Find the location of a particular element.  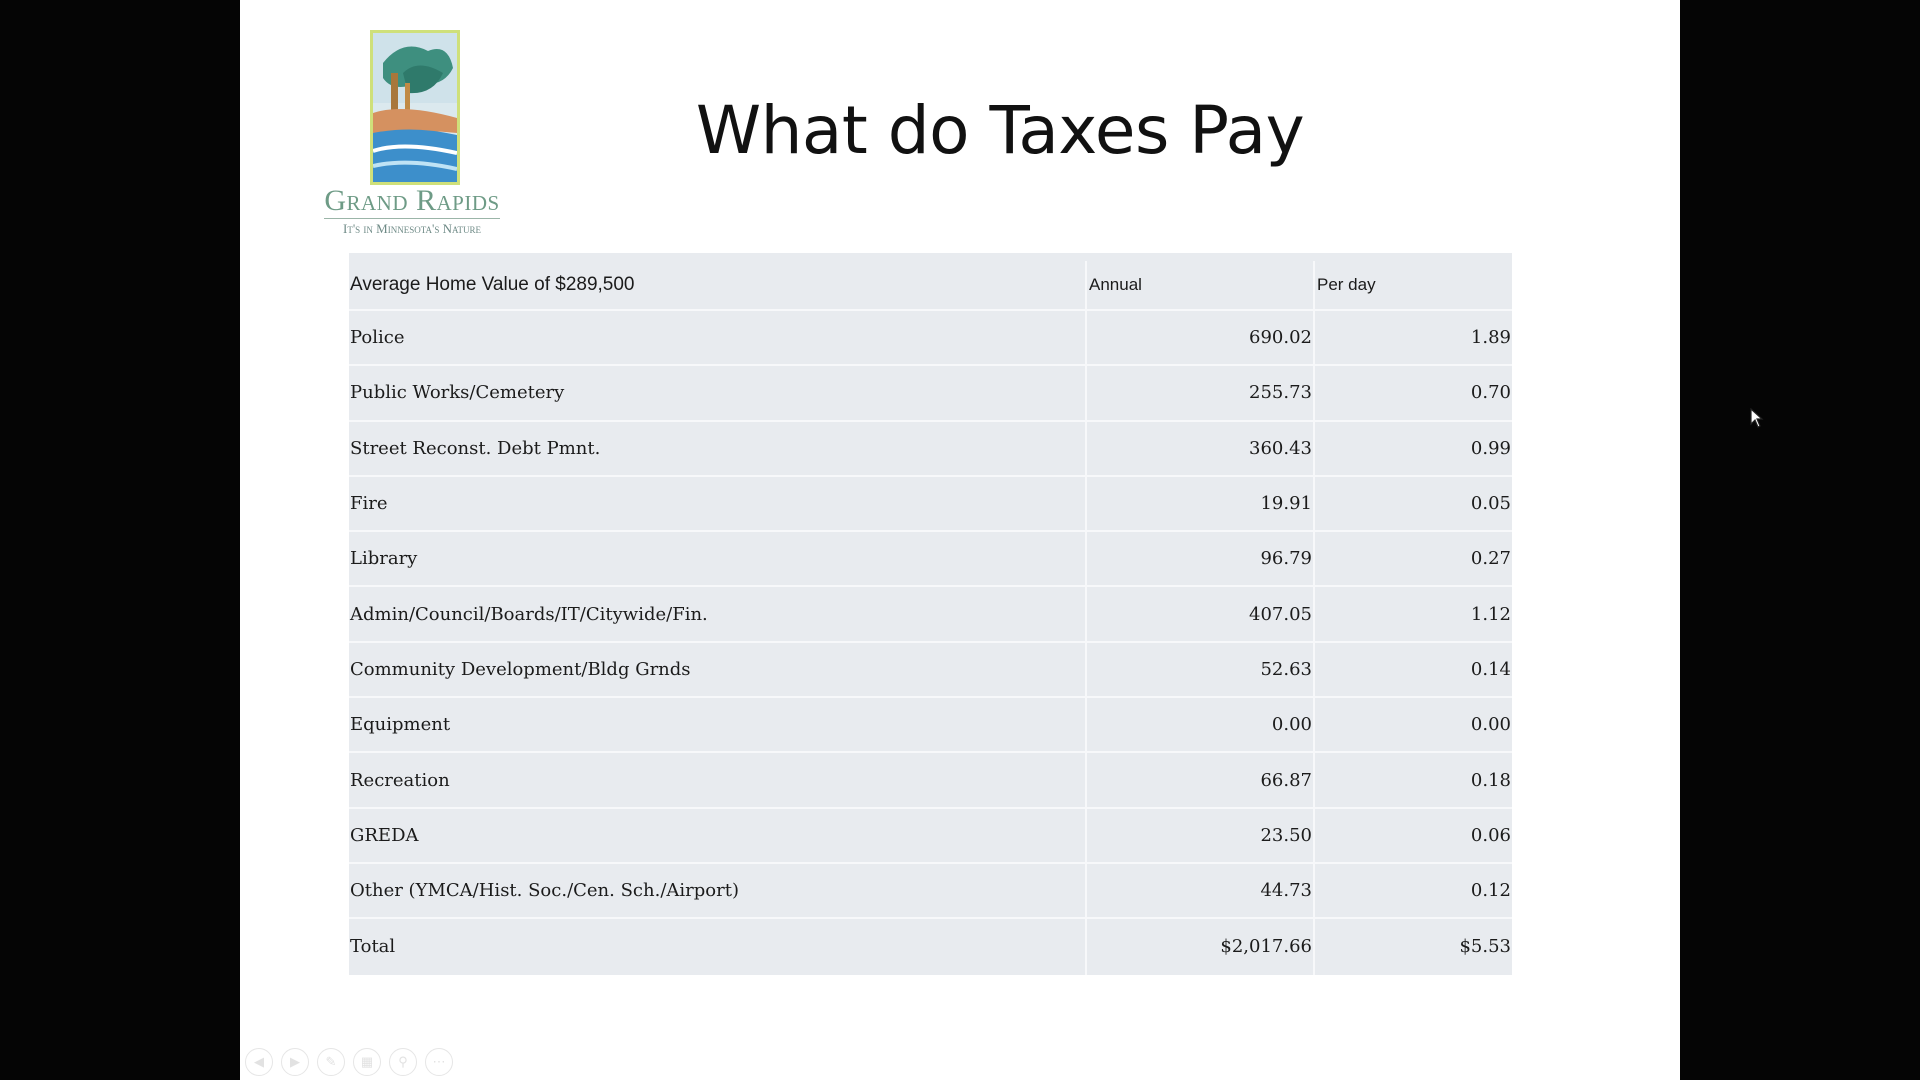

more-options-button: ⋯ is located at coordinates (439, 1062).